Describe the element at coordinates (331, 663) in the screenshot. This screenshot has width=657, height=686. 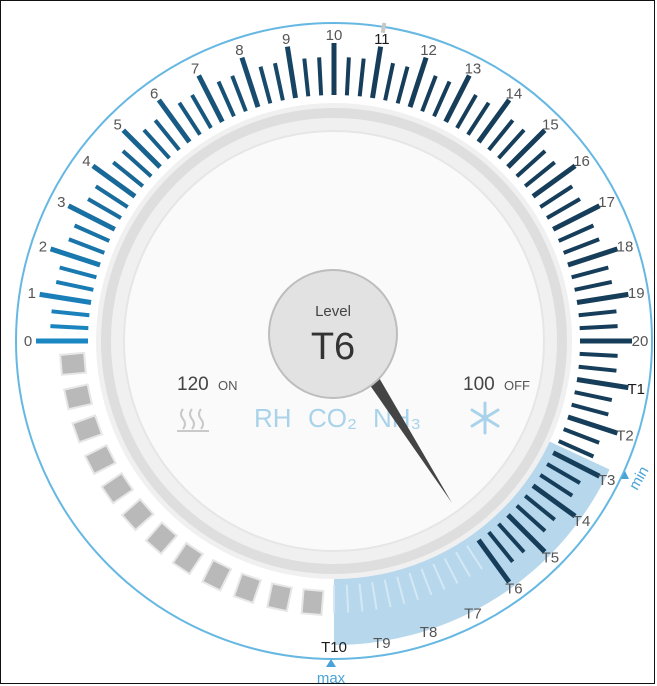
I see `max-arrow-icon` at that location.